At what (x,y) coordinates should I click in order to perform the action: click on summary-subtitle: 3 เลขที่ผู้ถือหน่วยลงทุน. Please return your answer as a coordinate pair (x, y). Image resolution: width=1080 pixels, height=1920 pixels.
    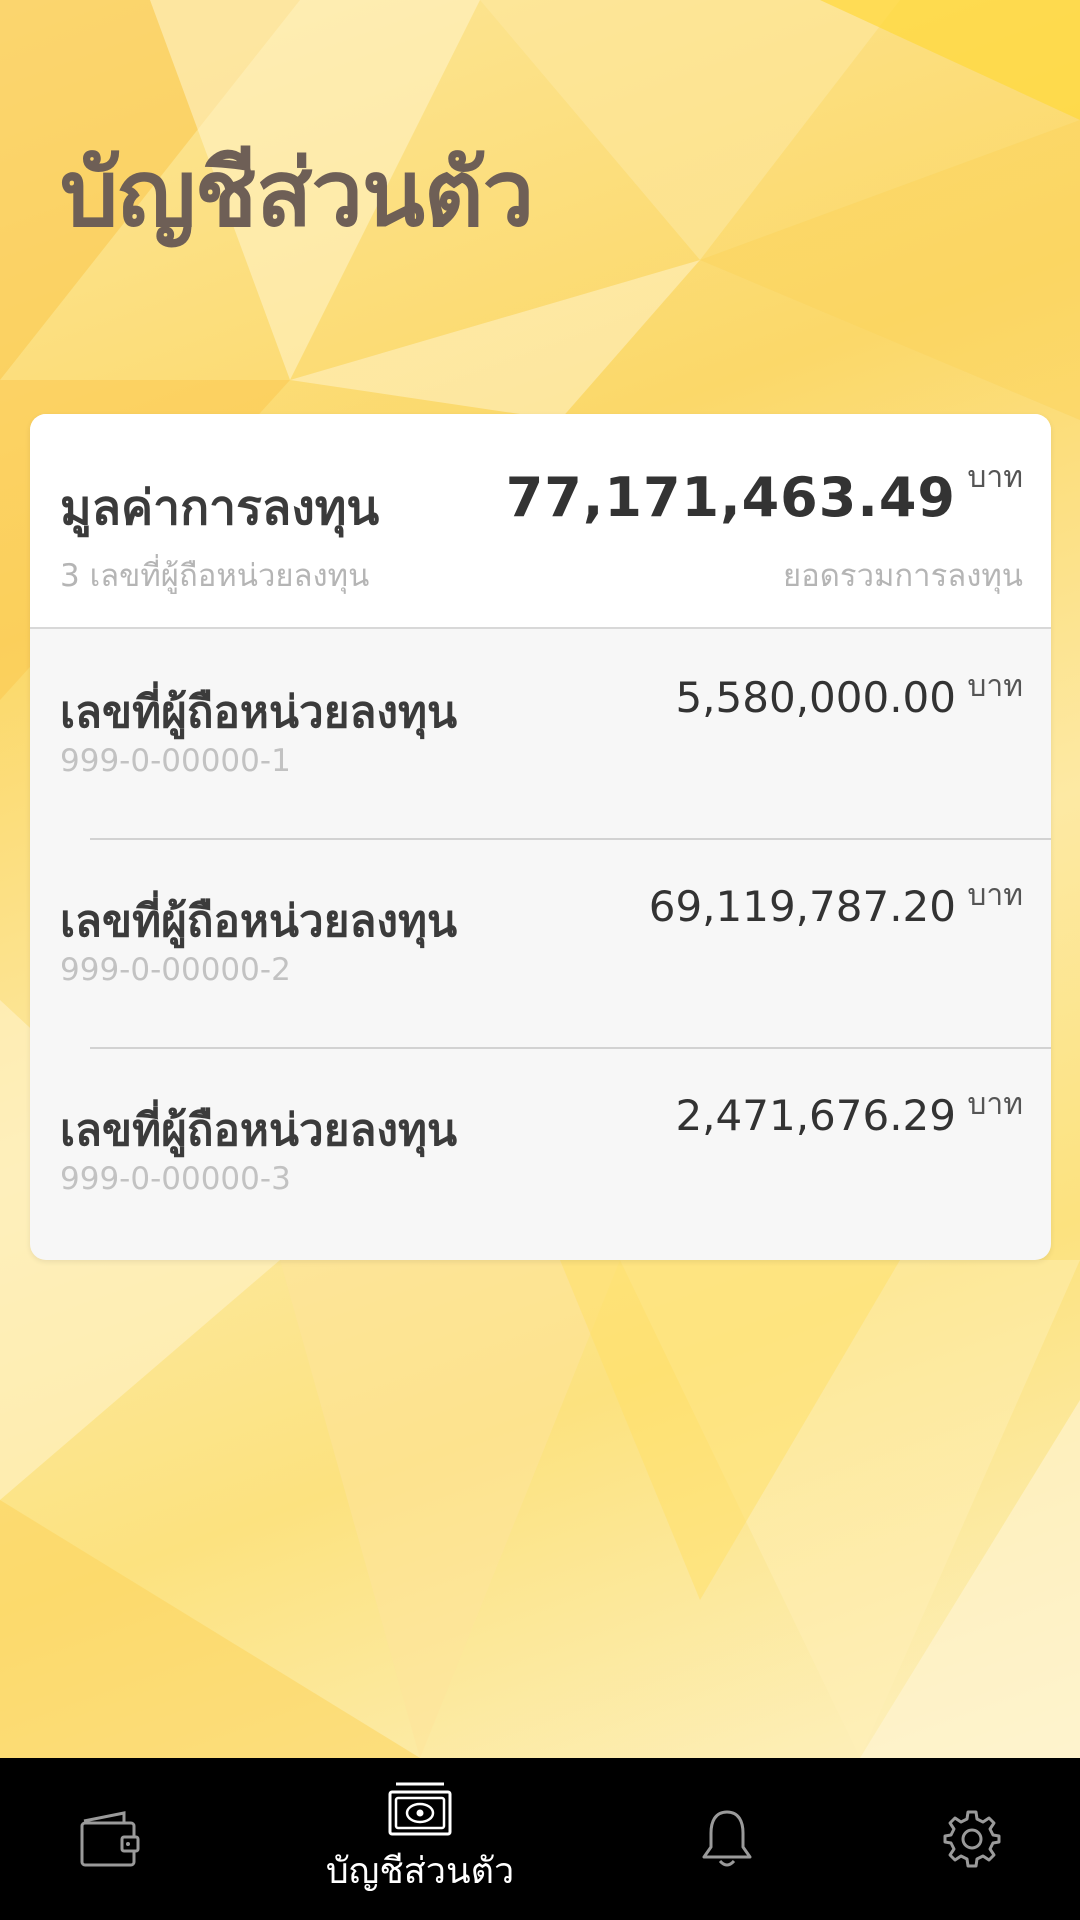
    Looking at the image, I should click on (215, 576).